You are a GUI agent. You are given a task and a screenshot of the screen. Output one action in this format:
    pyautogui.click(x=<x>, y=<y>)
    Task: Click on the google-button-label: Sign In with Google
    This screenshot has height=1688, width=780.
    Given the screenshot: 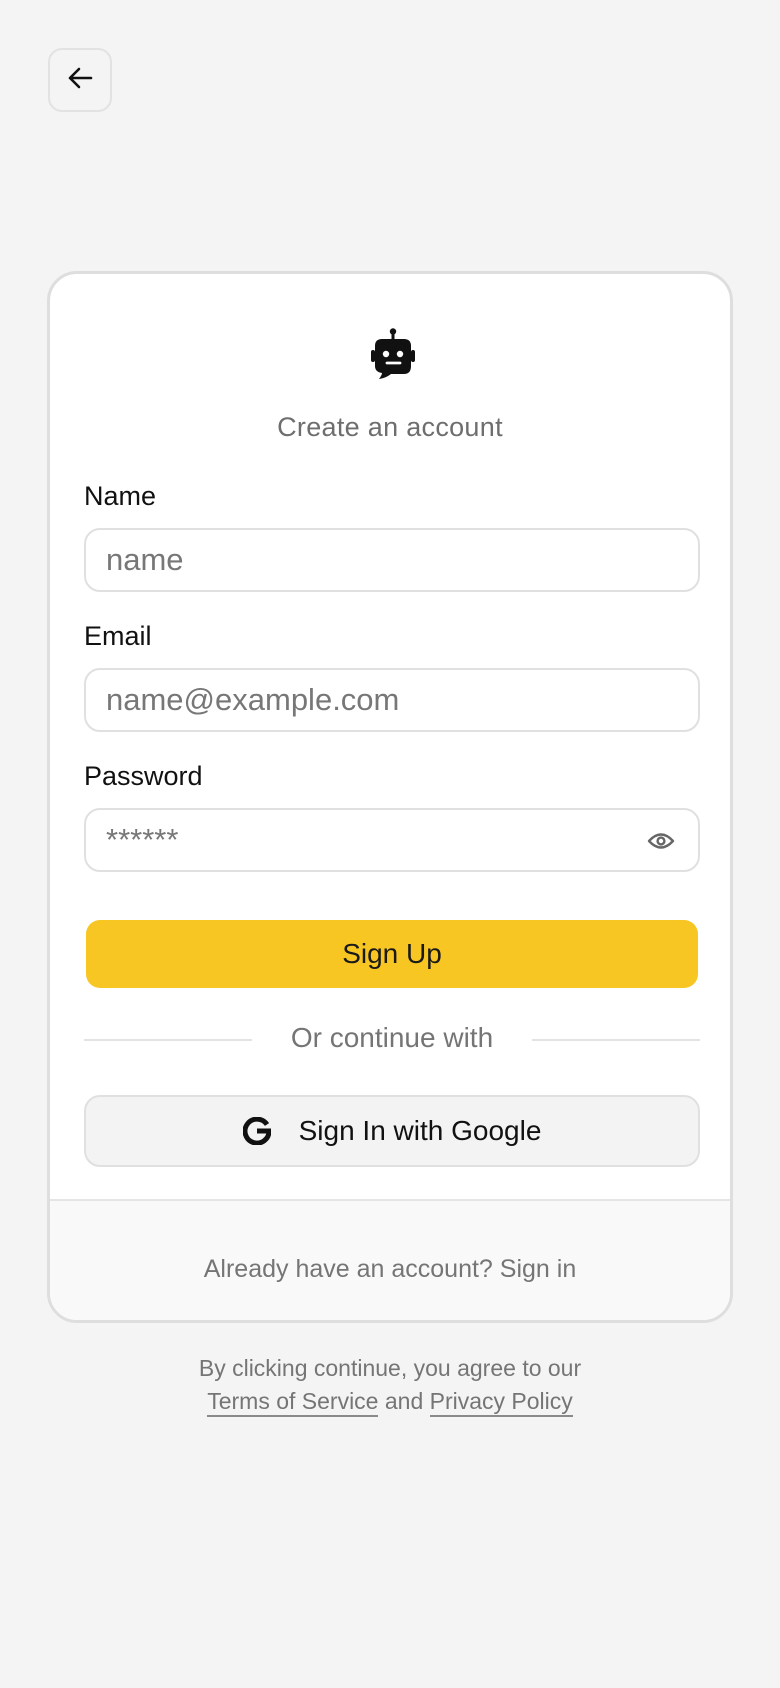 What is the action you would take?
    pyautogui.click(x=420, y=1130)
    